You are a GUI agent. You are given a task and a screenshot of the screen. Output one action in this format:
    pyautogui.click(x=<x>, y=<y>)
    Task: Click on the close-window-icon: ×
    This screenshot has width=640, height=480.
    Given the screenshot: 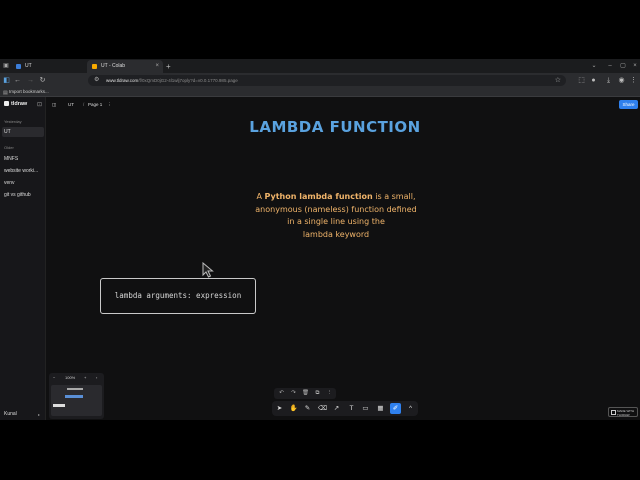 What is the action you would take?
    pyautogui.click(x=635, y=66)
    